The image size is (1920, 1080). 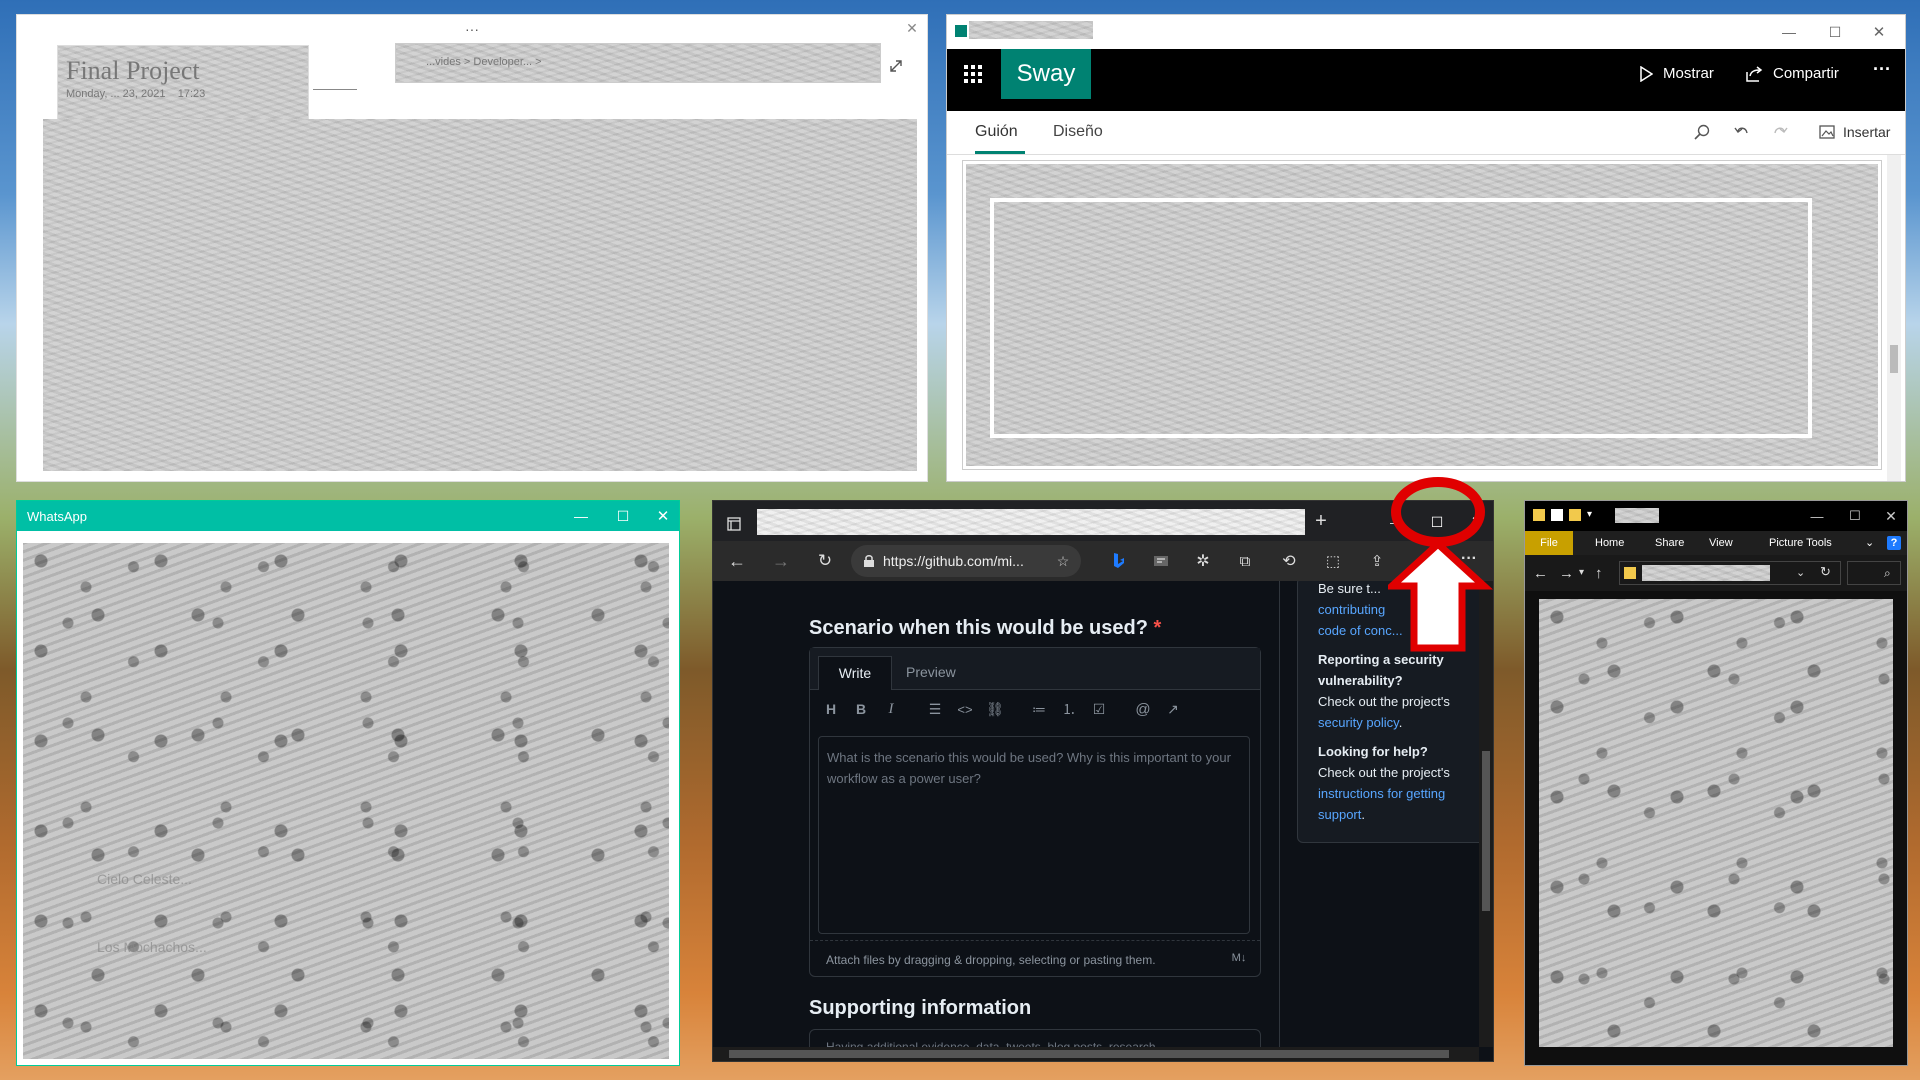 What do you see at coordinates (1203, 561) in the screenshot?
I see `extensions-puzzle-icon: ✲` at bounding box center [1203, 561].